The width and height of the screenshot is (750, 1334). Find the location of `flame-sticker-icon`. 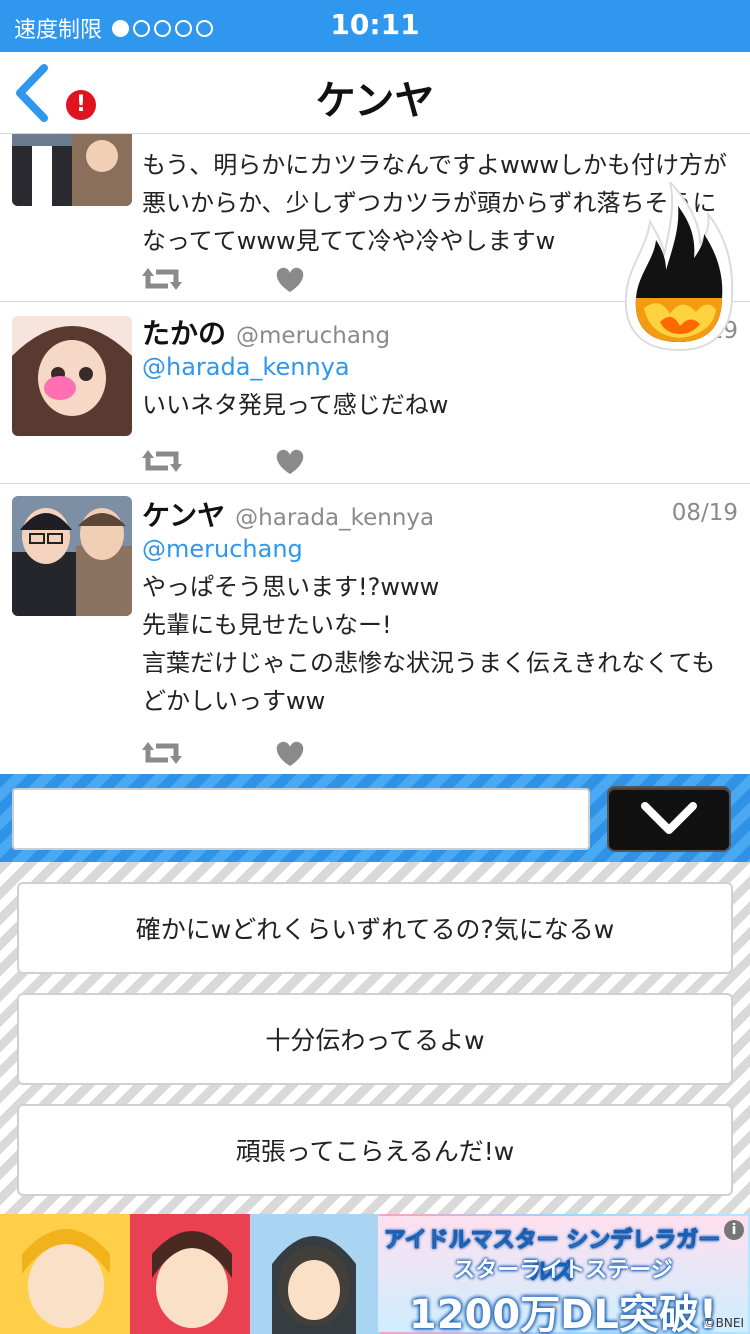

flame-sticker-icon is located at coordinates (679, 266).